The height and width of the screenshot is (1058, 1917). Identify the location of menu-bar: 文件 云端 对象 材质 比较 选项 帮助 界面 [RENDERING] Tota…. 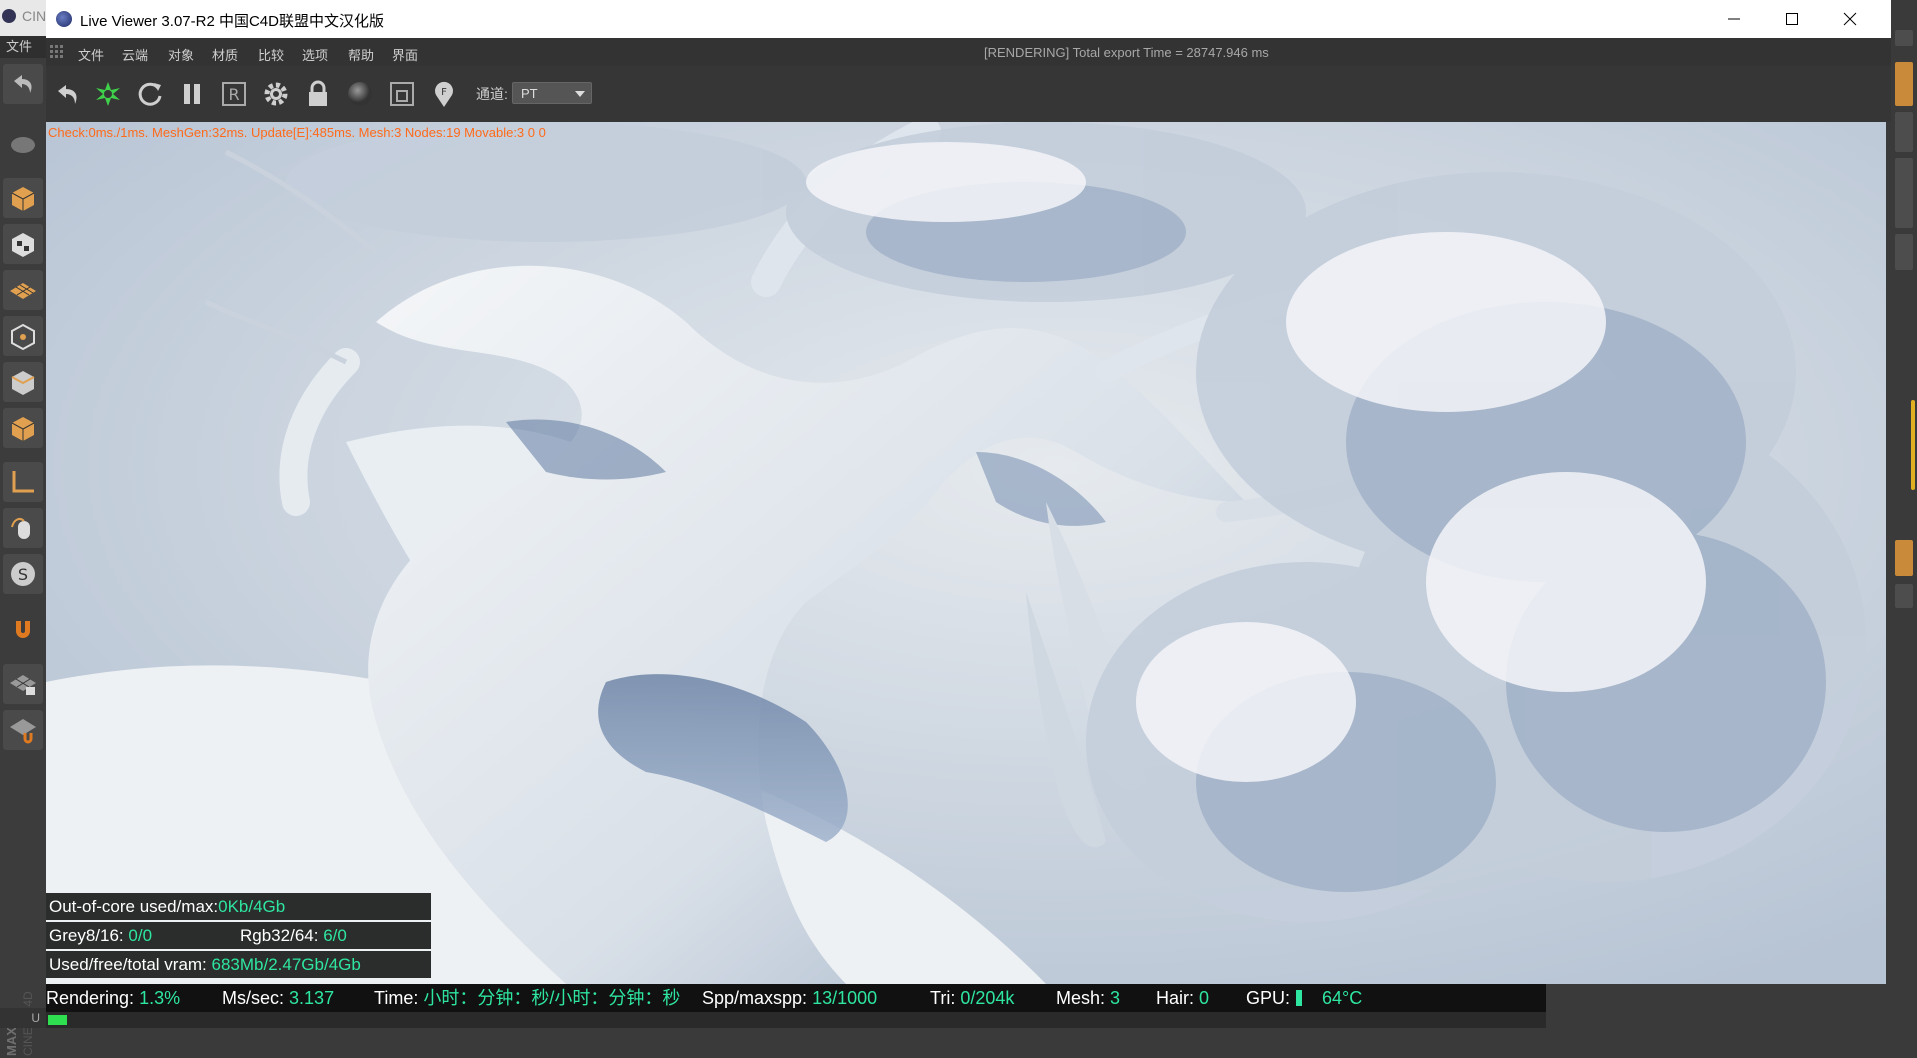
(968, 52).